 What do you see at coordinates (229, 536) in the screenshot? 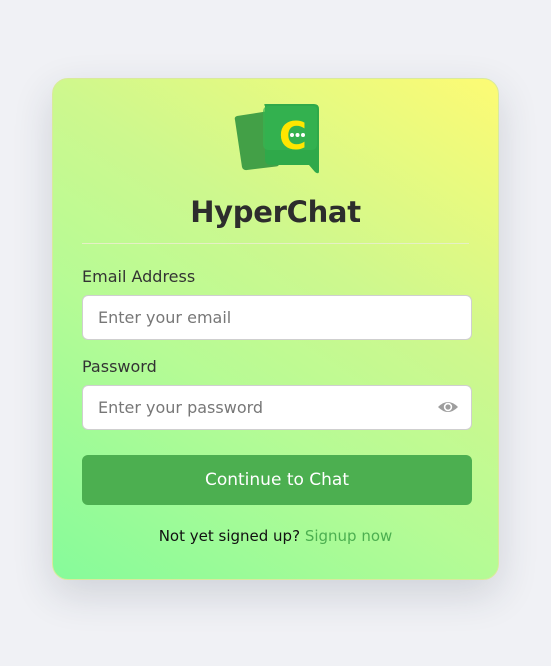
I see `signup-prompt-text: Not yet signed up?` at bounding box center [229, 536].